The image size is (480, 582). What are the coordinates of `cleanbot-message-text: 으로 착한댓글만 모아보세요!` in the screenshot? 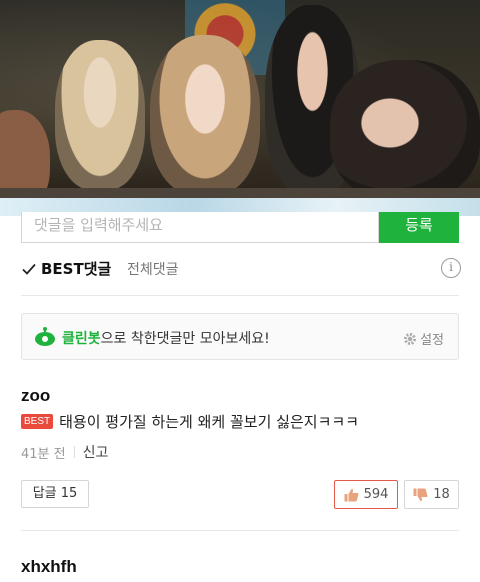 It's located at (185, 339).